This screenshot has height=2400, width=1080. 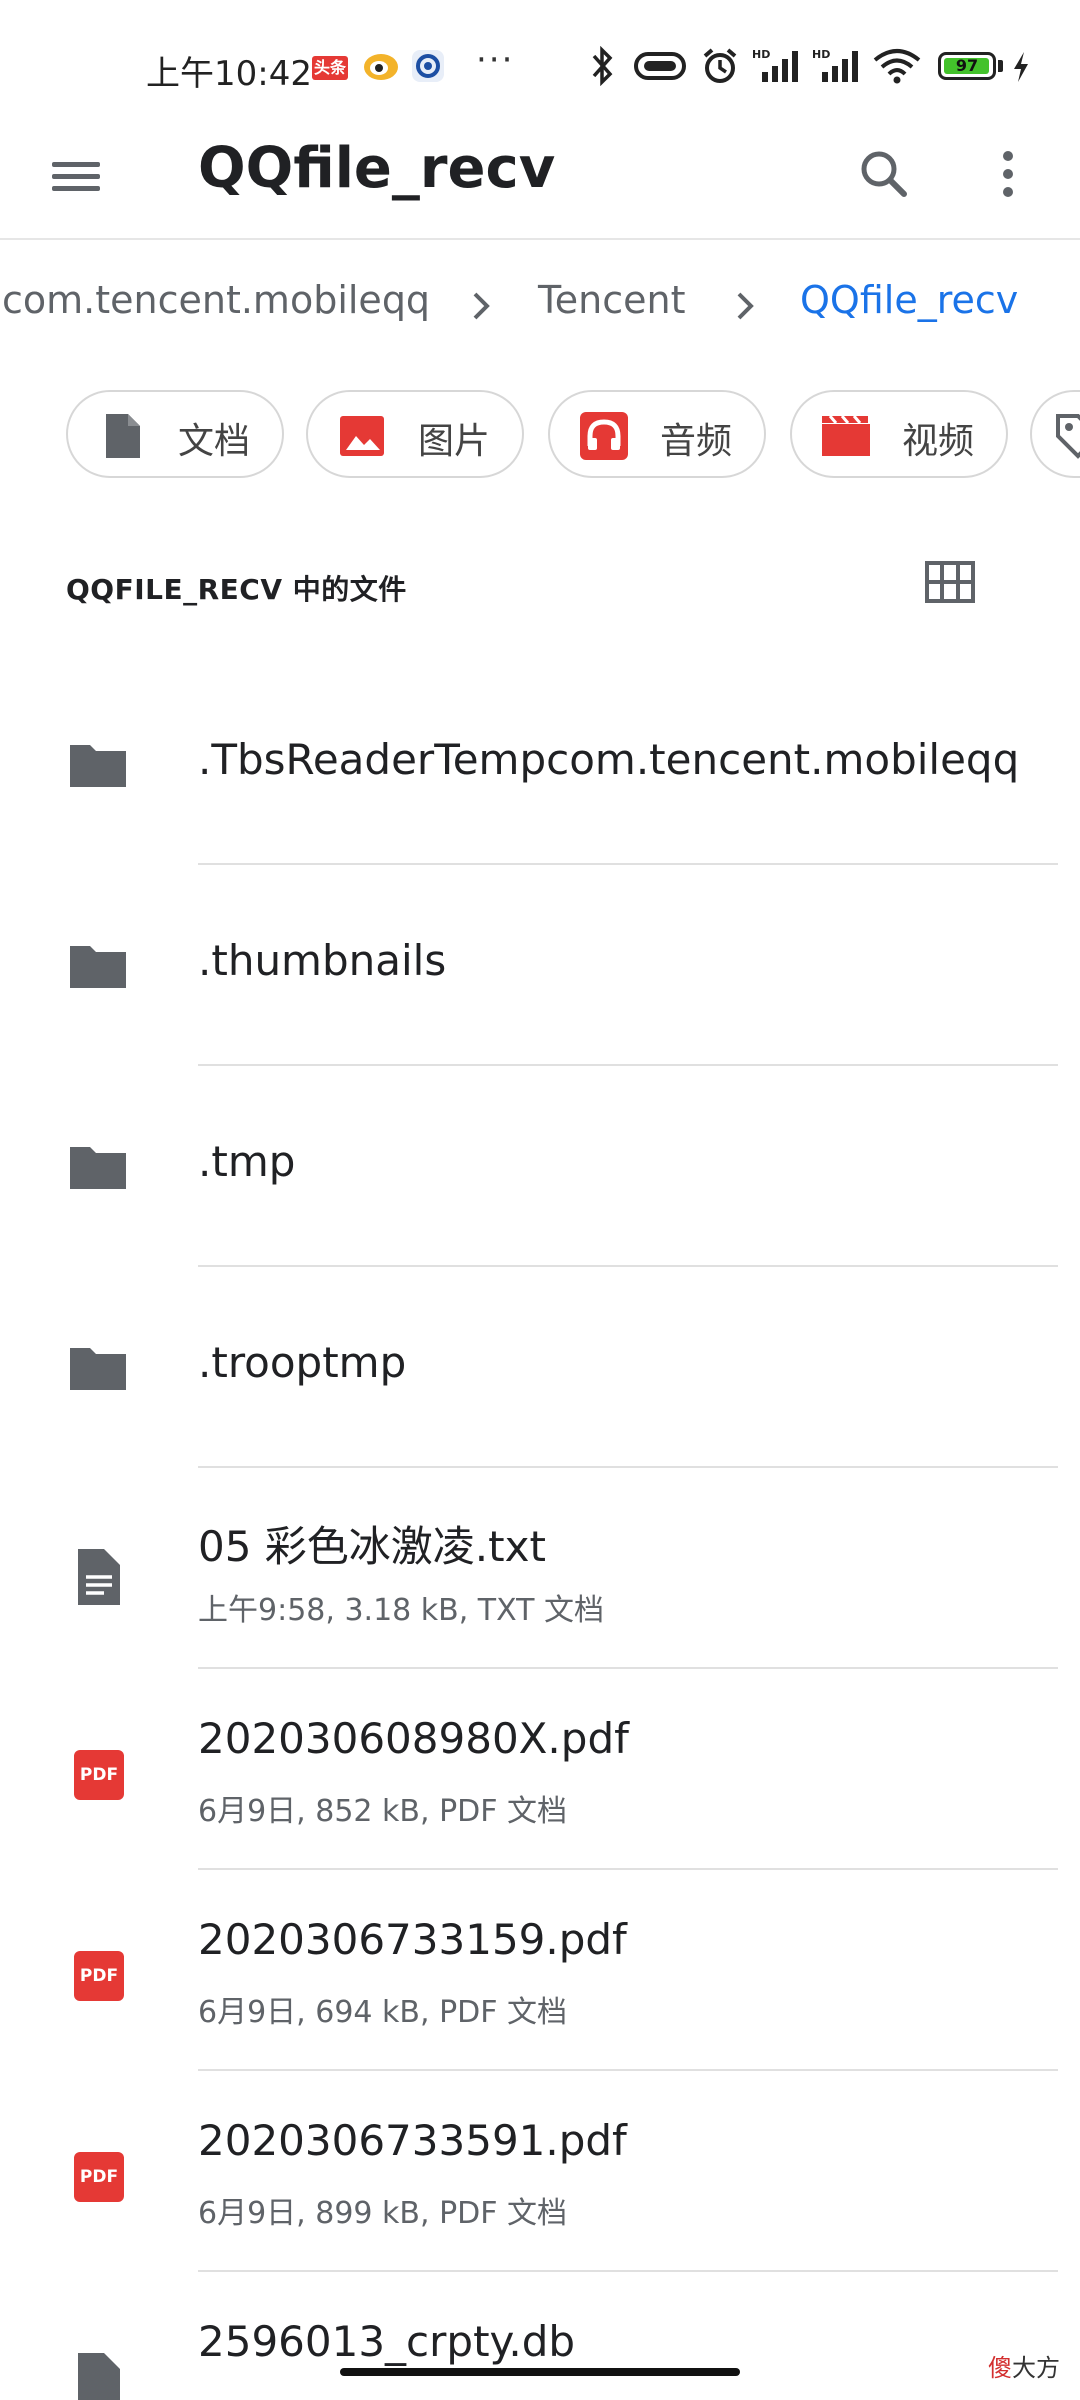 I want to click on document-icon, so click(x=123, y=436).